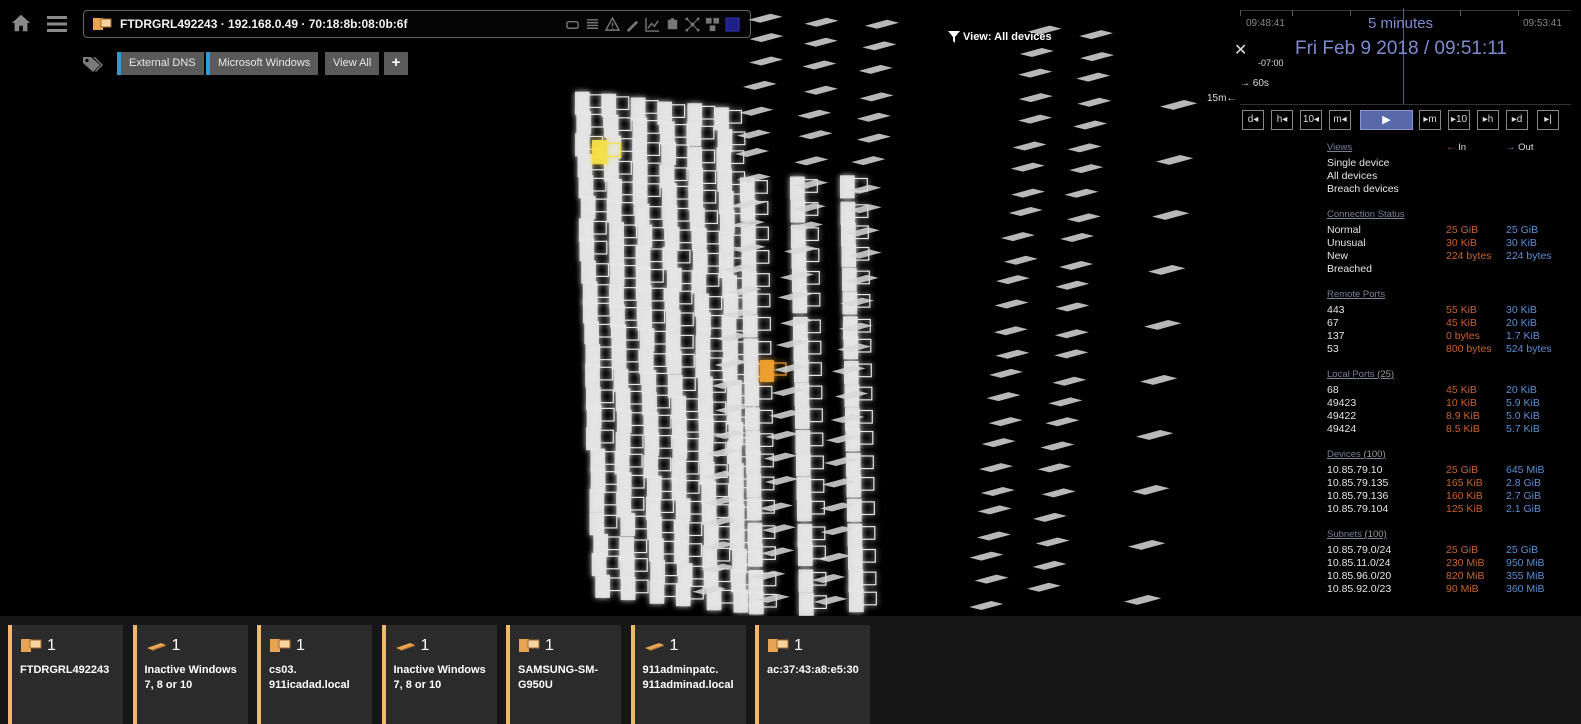  What do you see at coordinates (439, 674) in the screenshot?
I see `device-card: 1 Inactive Windows 7, 8 or 10` at bounding box center [439, 674].